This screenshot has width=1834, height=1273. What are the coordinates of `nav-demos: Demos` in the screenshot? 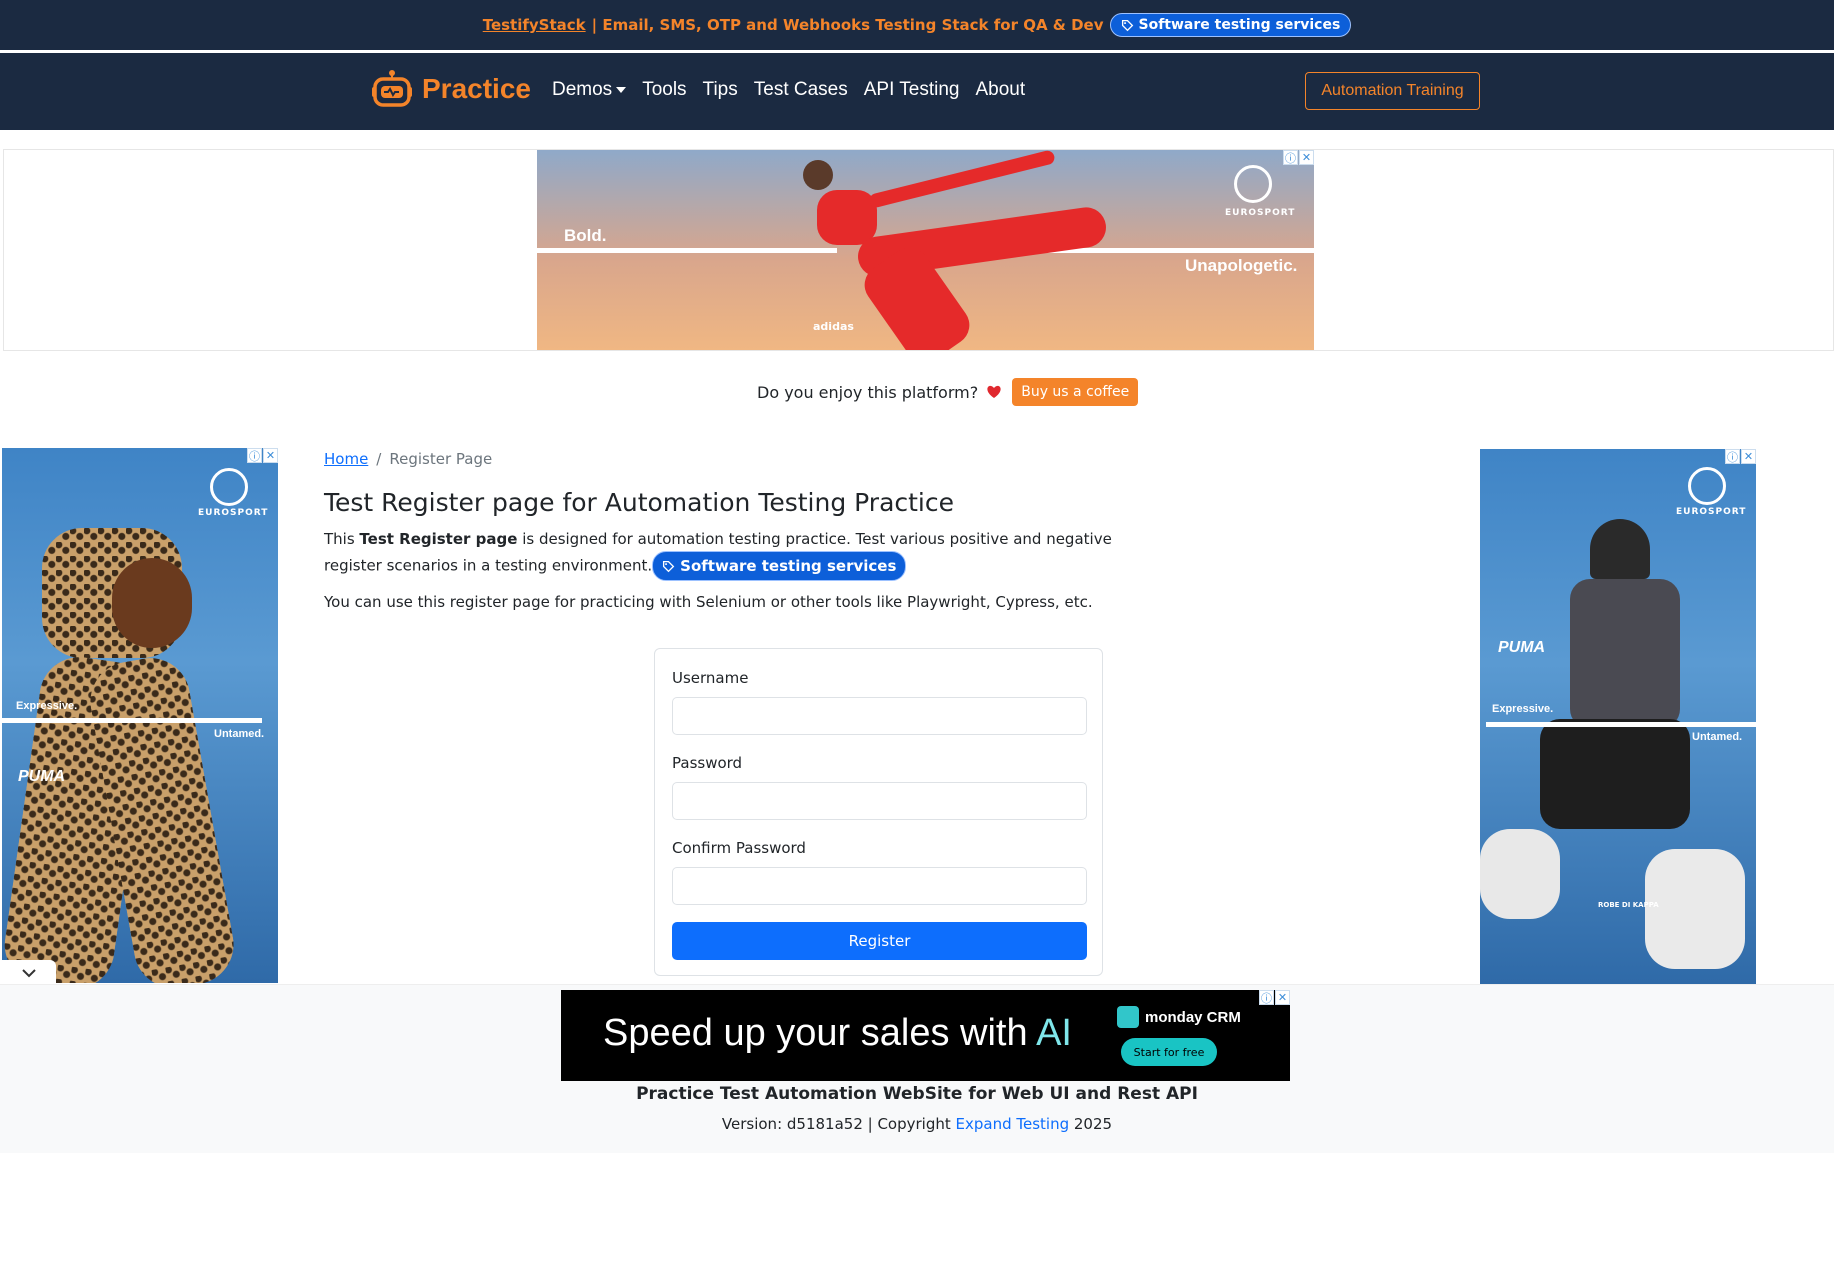 It's located at (589, 90).